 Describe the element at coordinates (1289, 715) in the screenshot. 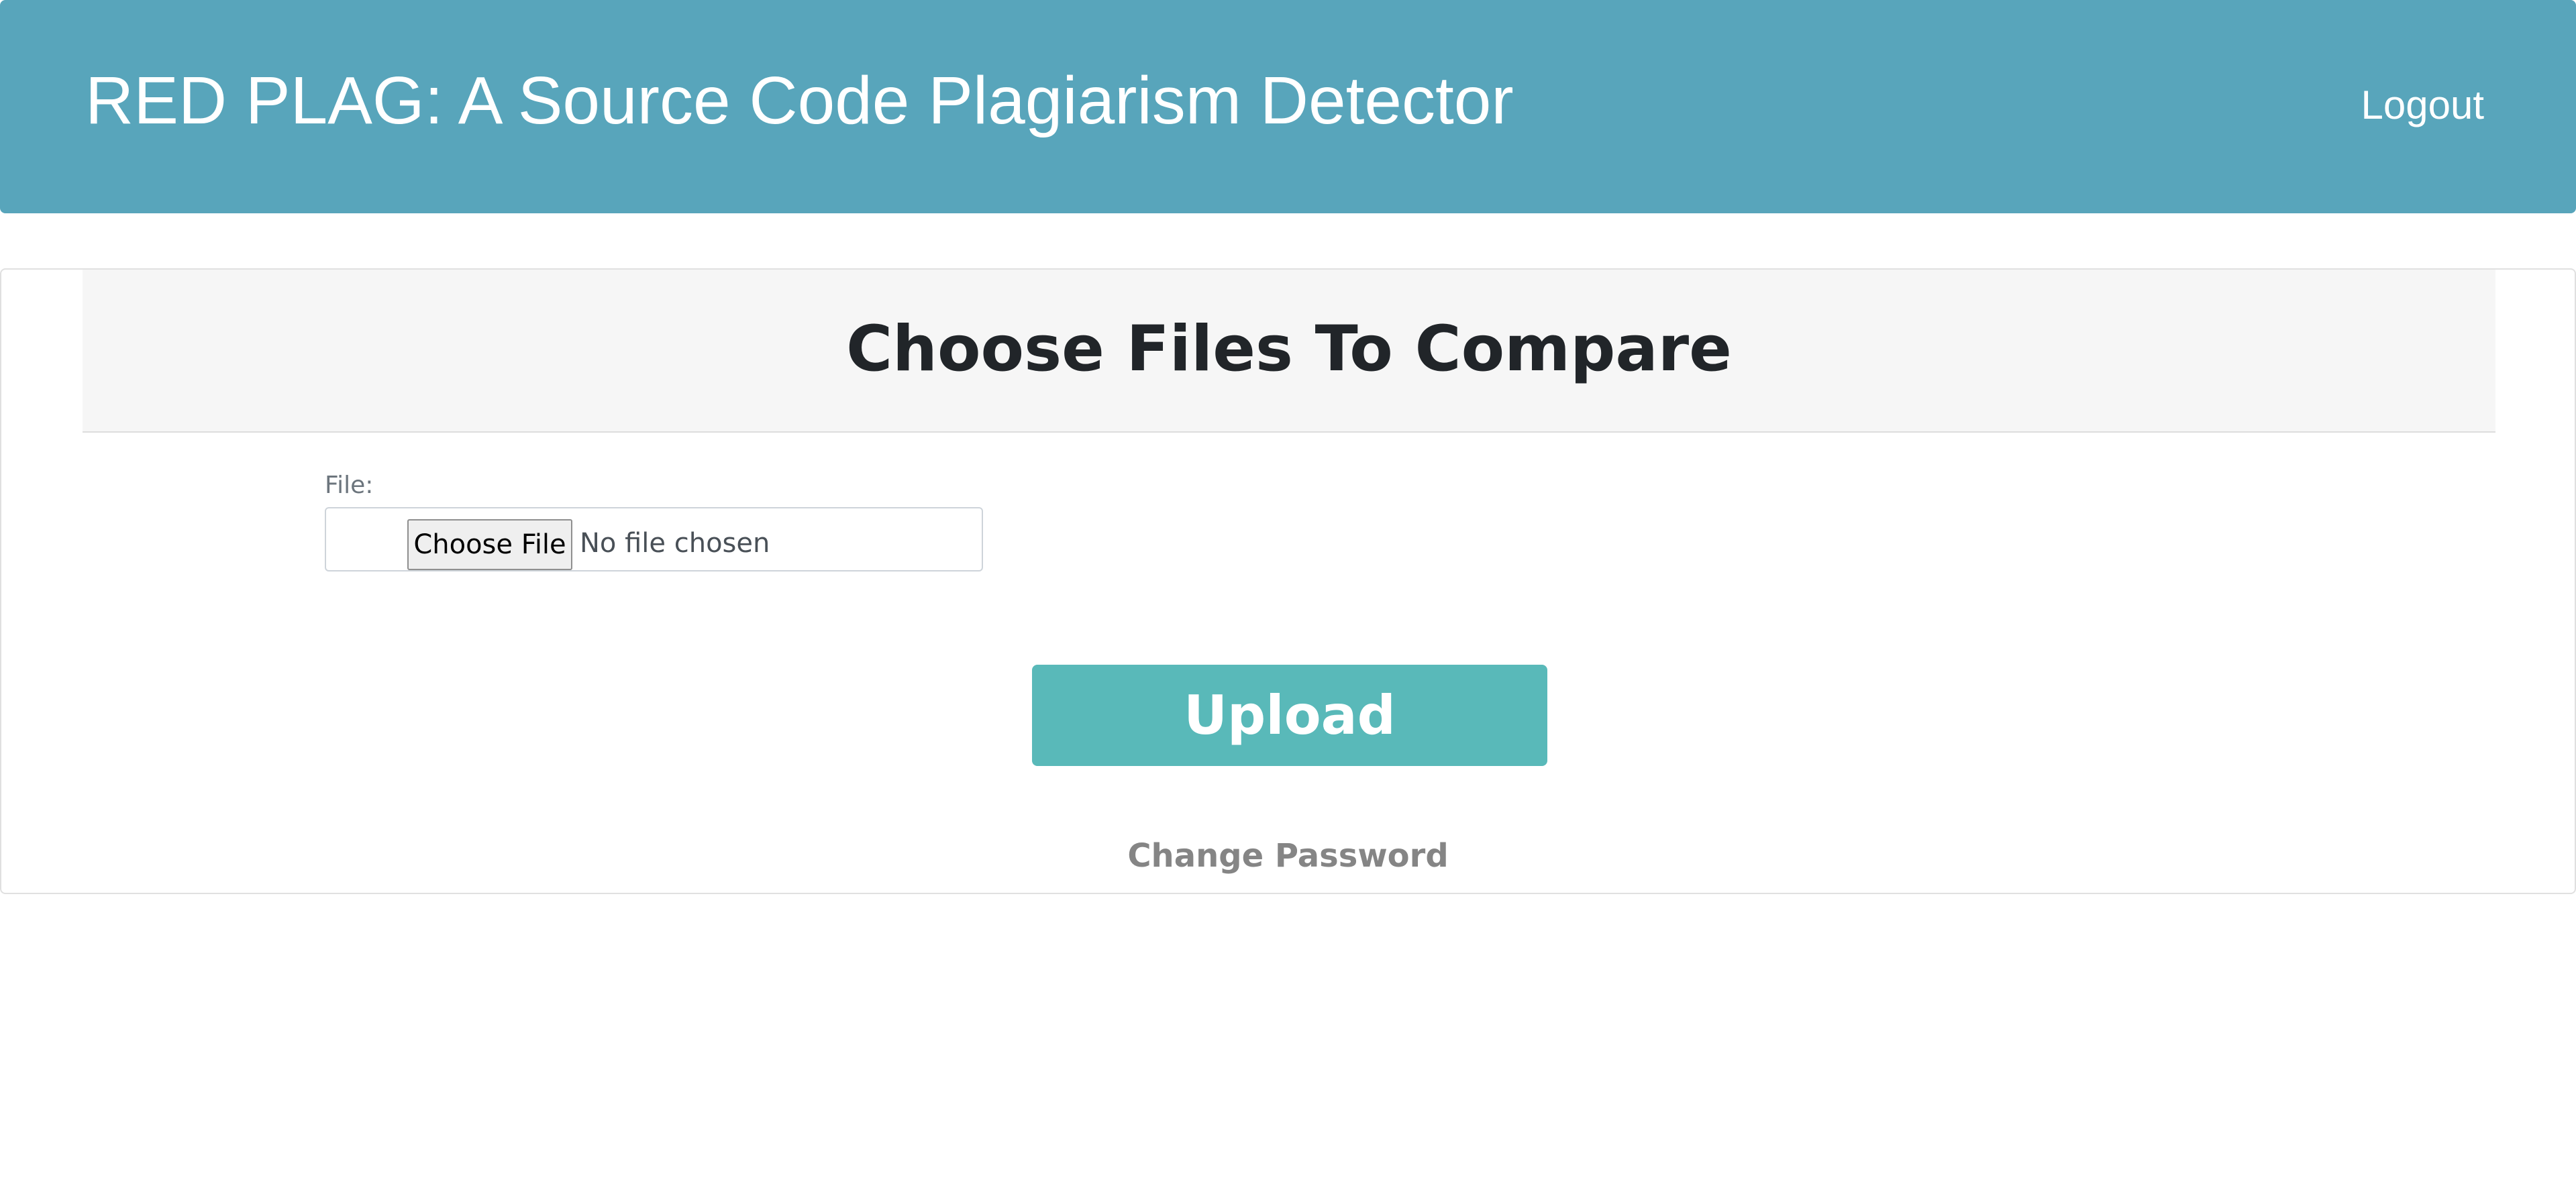

I see `upload-button: Upload` at that location.